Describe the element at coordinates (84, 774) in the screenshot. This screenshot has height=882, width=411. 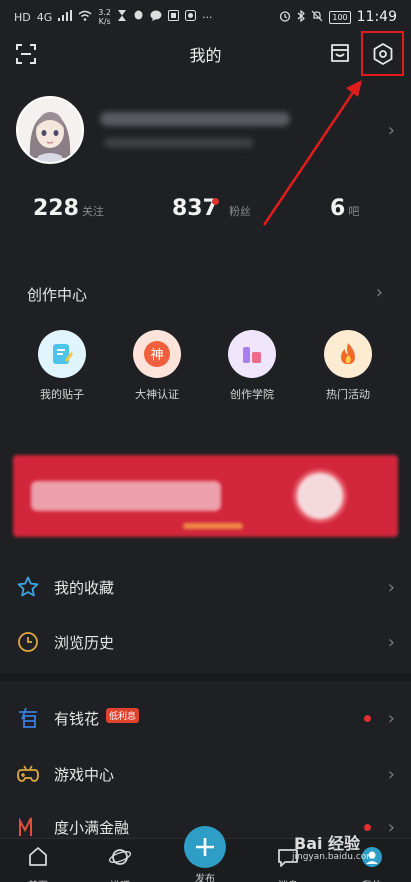
I see `game-center-label: 游戏中心` at that location.